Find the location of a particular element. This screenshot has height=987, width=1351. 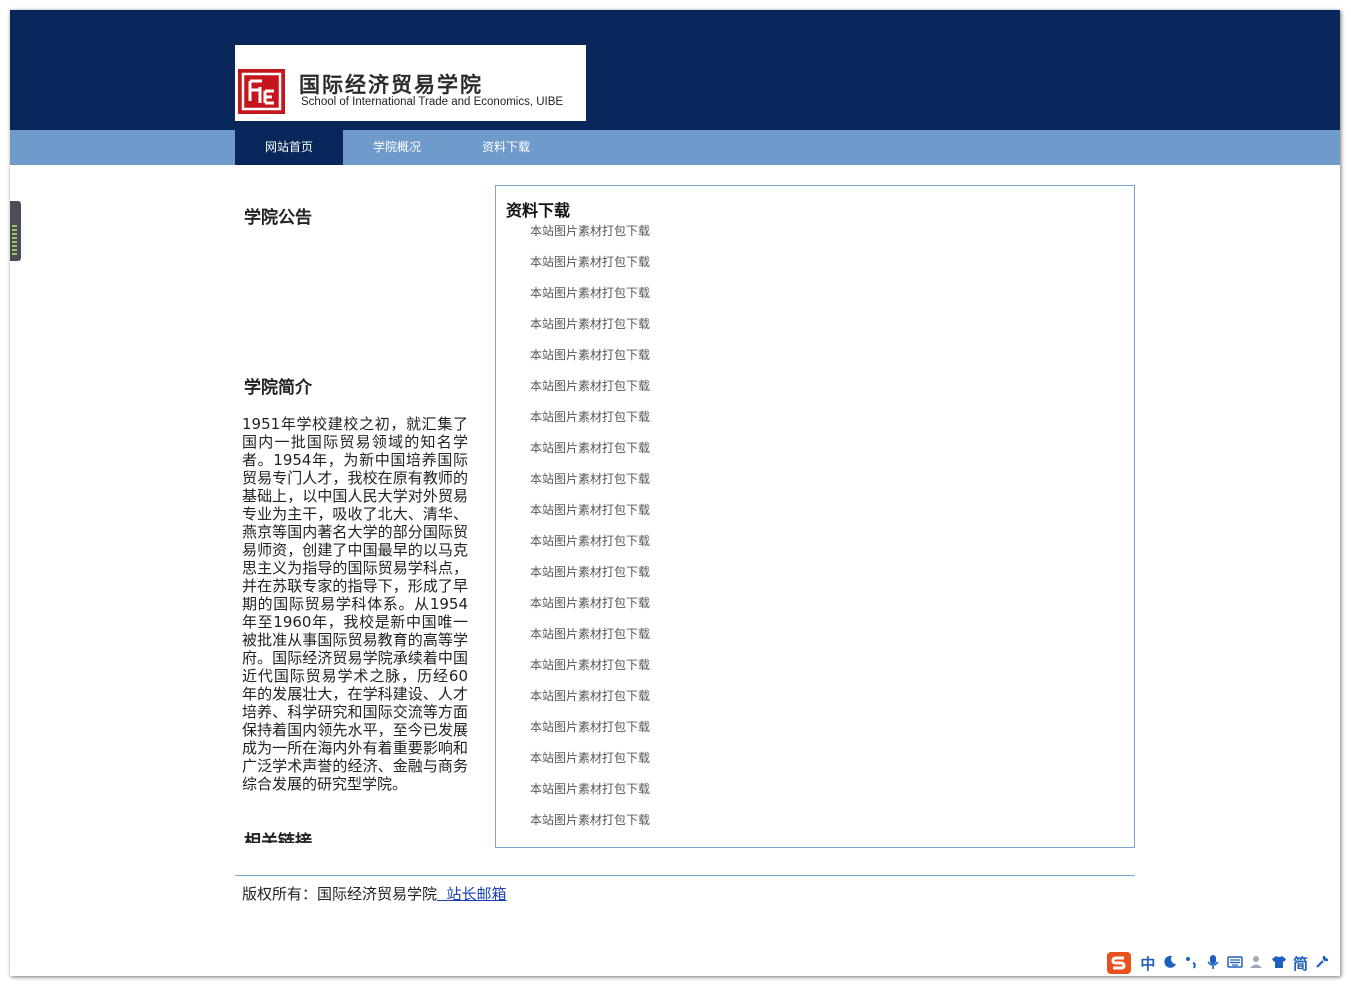

links-heading: 相关链接 is located at coordinates (278, 837).